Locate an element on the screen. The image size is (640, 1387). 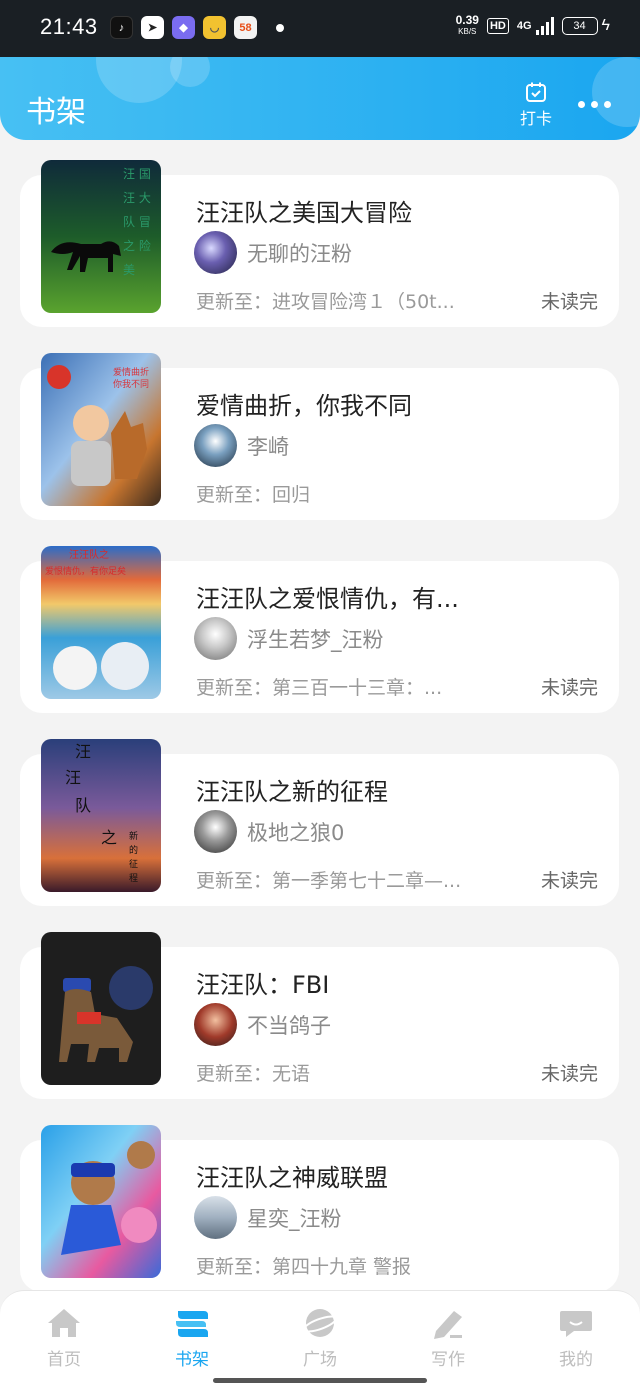
svg-text: 美 is located at coordinates (129, 270).